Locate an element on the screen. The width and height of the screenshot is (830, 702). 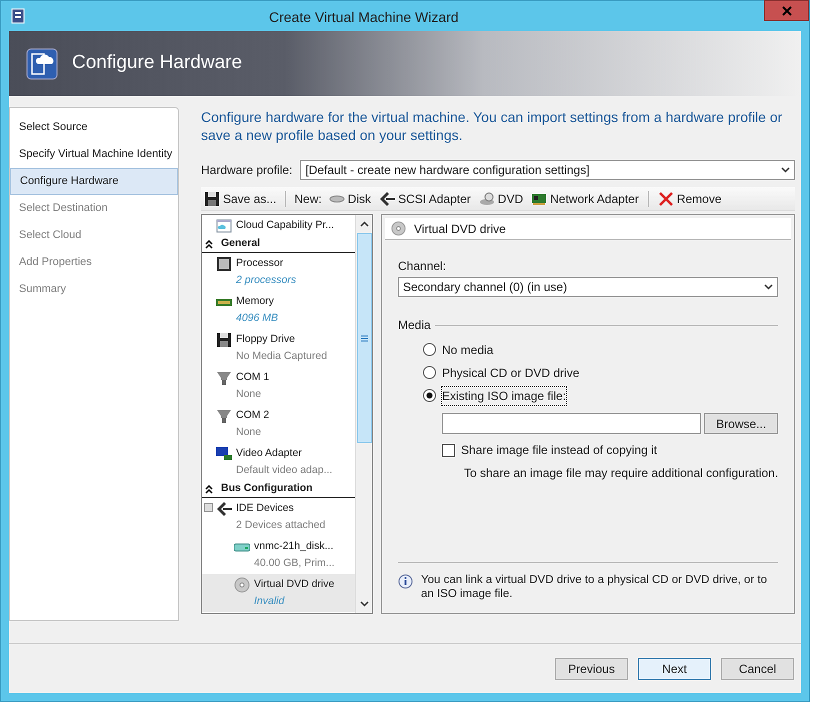
step-item: Specify Virtual Machine Identity is located at coordinates (94, 154).